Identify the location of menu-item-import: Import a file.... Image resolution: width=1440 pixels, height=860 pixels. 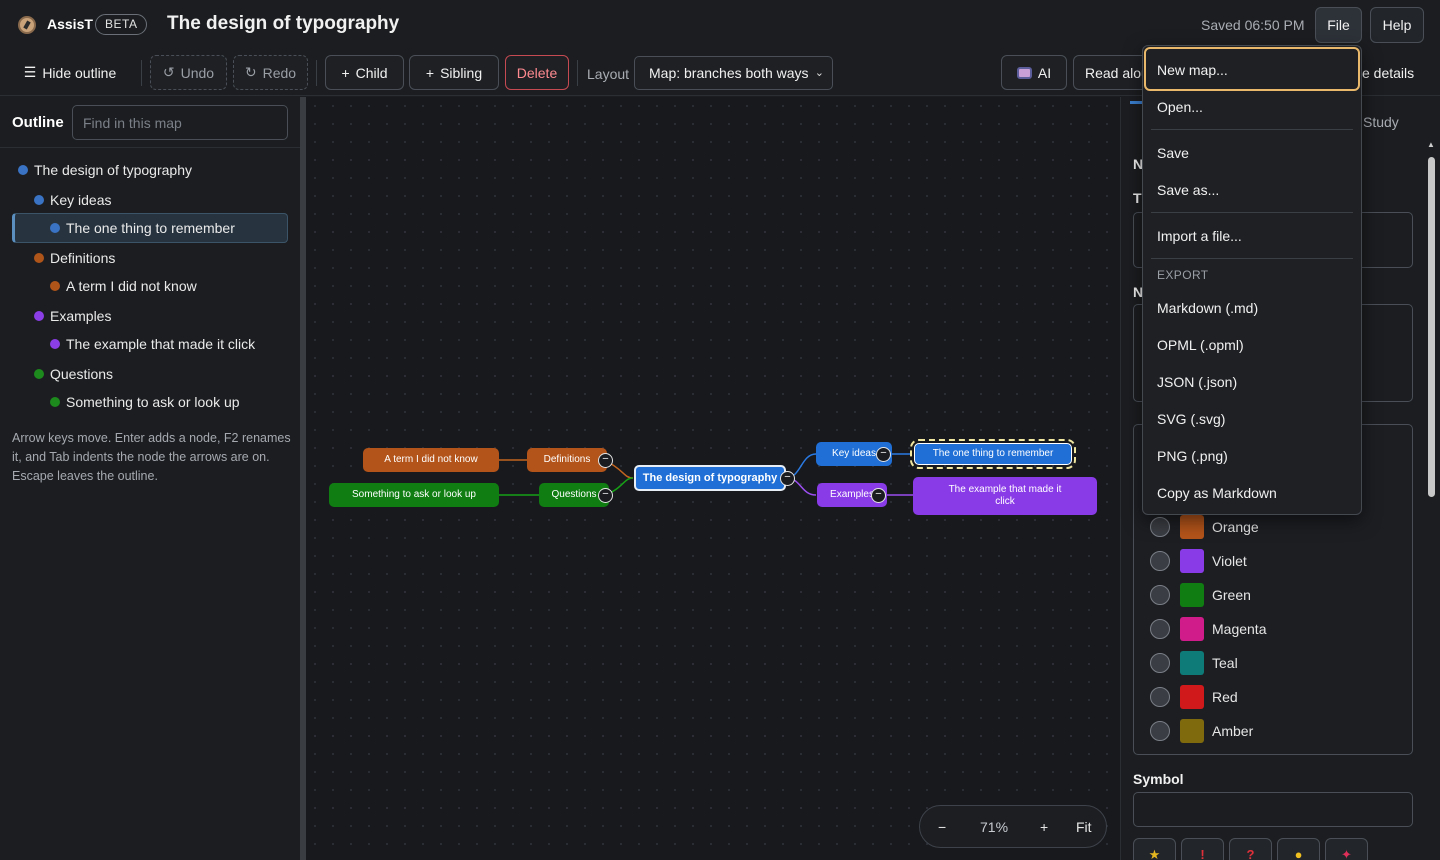
(1199, 236).